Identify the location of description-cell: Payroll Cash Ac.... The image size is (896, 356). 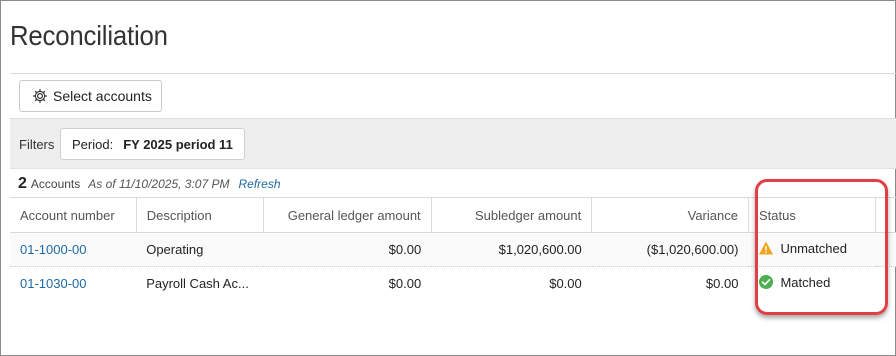
(197, 284).